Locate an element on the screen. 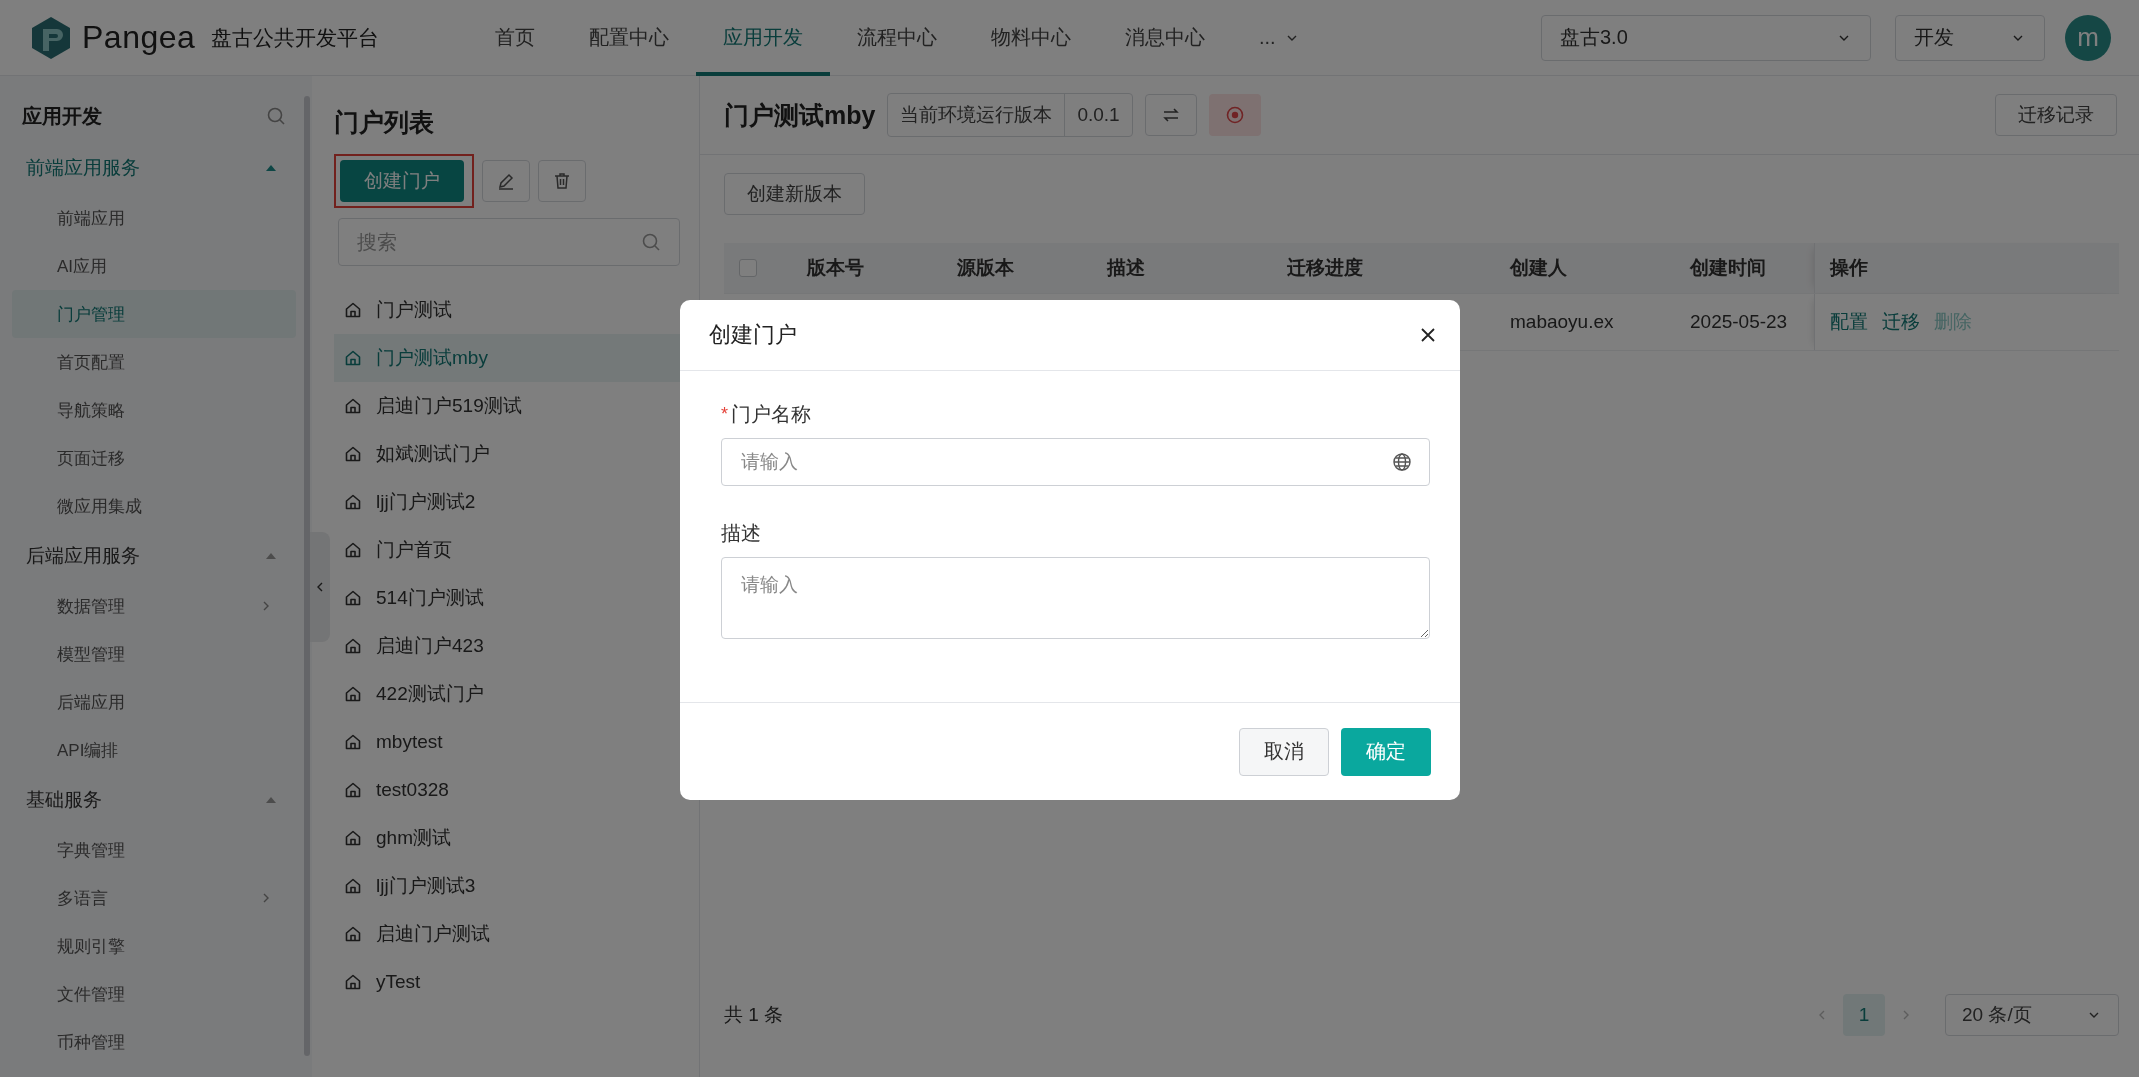 The image size is (2139, 1077). portal-item: test0328 is located at coordinates (516, 790).